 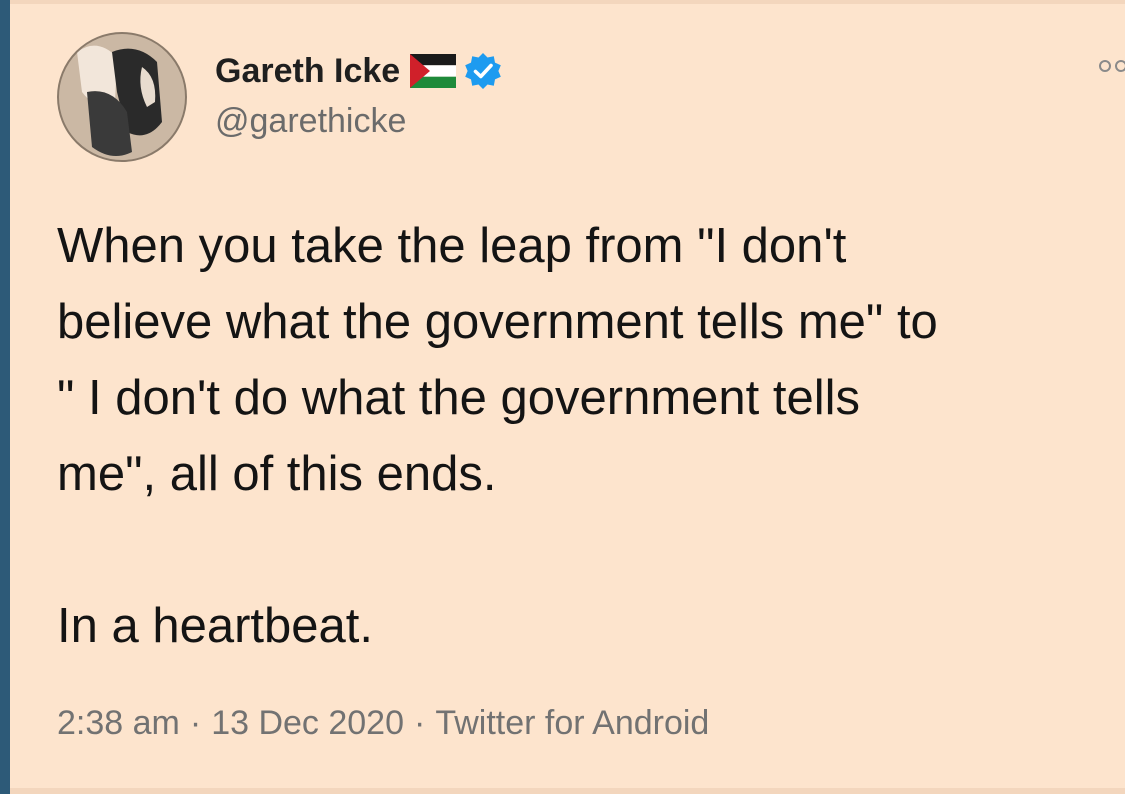 What do you see at coordinates (483, 71) in the screenshot?
I see `verified-badge-icon` at bounding box center [483, 71].